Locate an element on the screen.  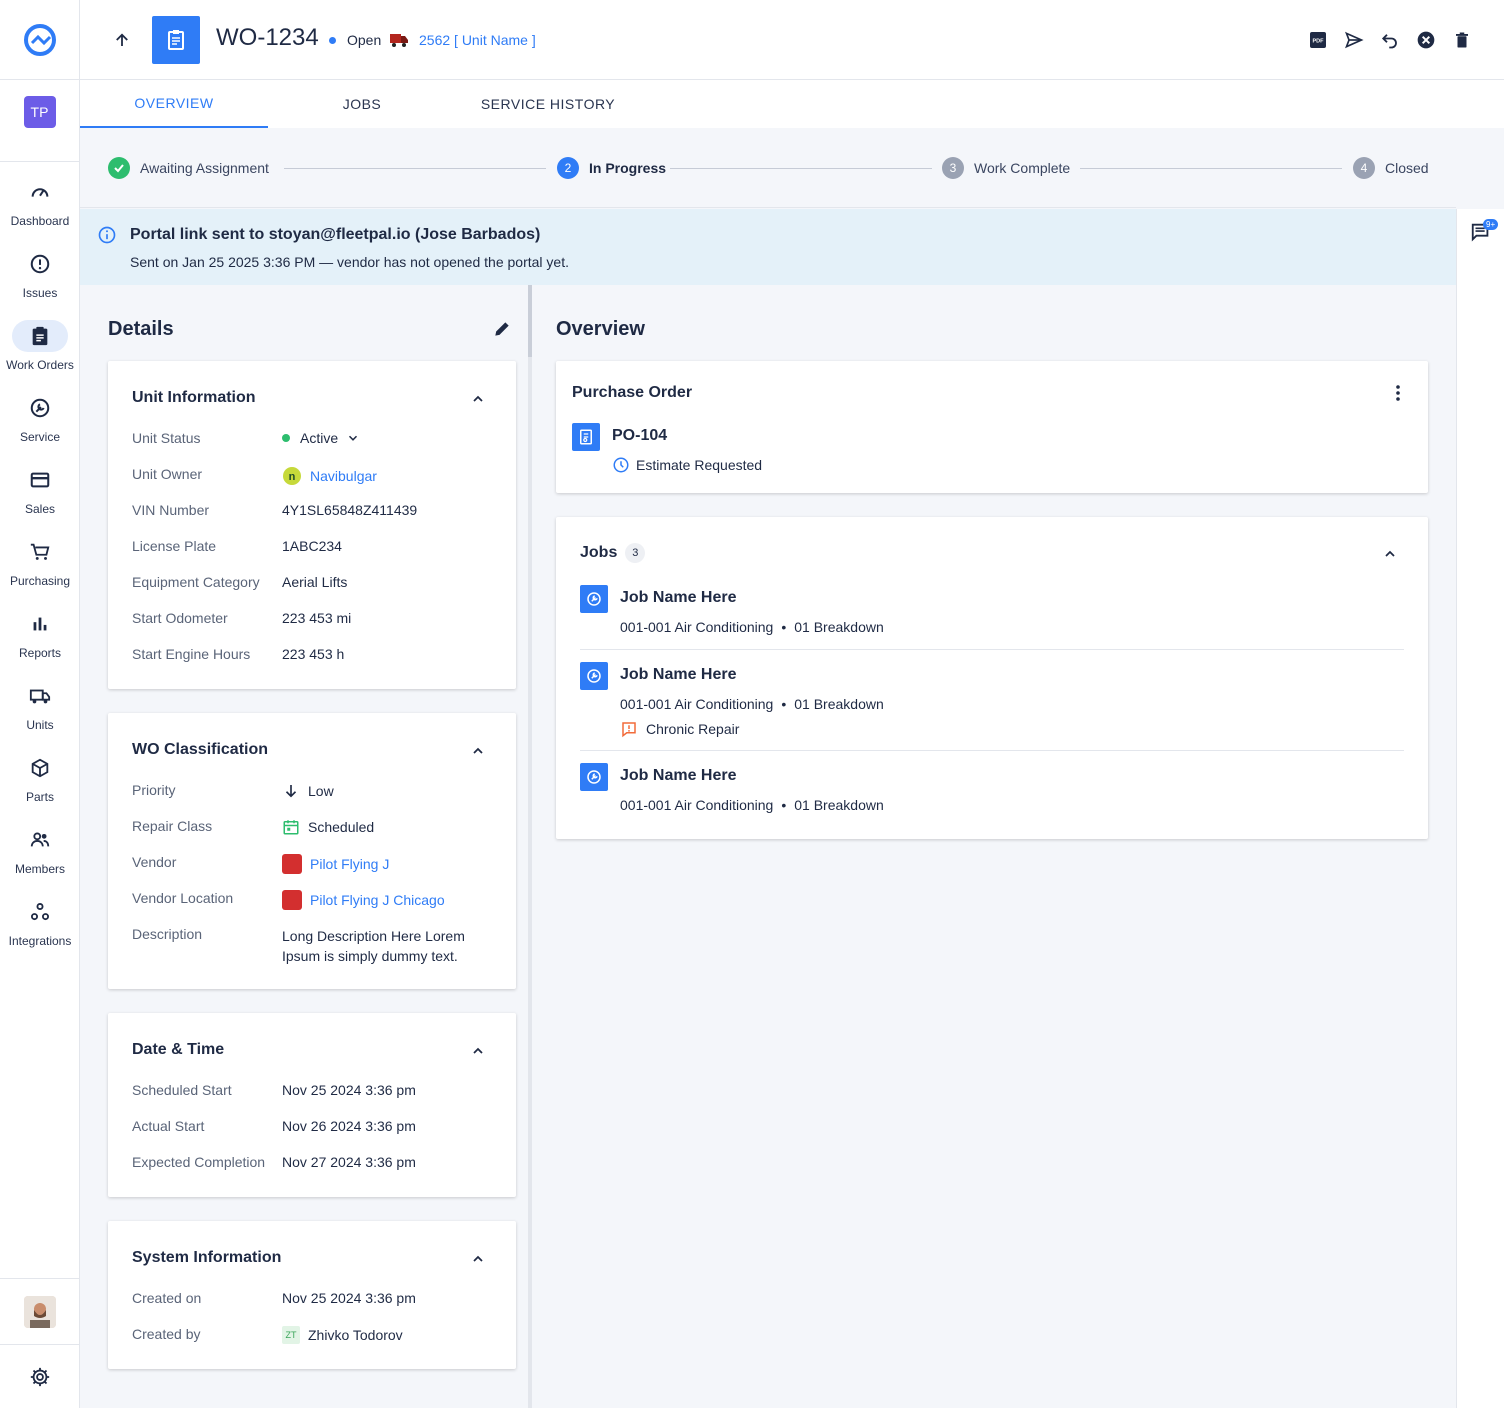
field-scheduled-start: Scheduled Start Nov 25 2024 3:36 pm is located at coordinates (312, 1092).